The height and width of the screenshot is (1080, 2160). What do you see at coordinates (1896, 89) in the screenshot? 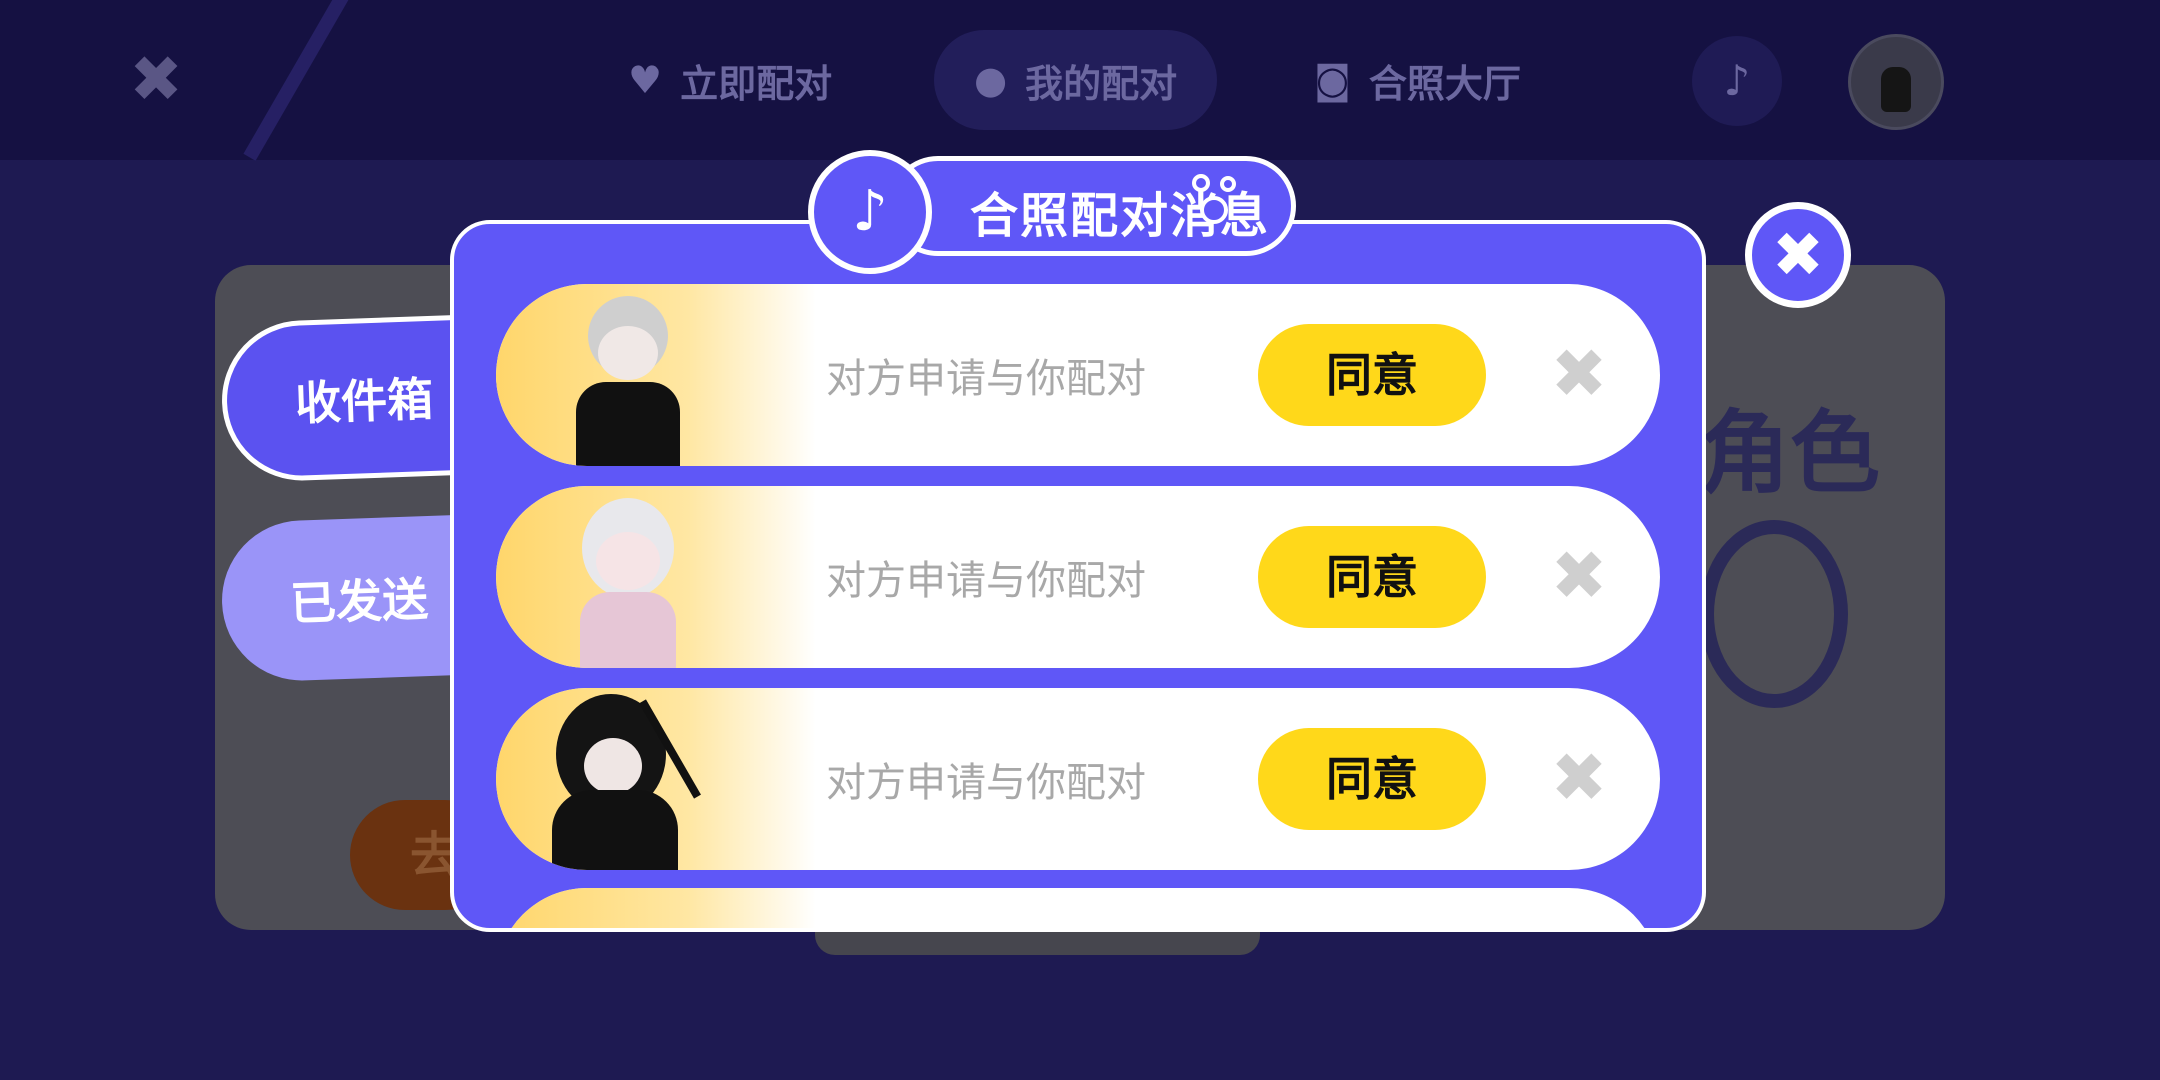
I see `avatar-figure` at bounding box center [1896, 89].